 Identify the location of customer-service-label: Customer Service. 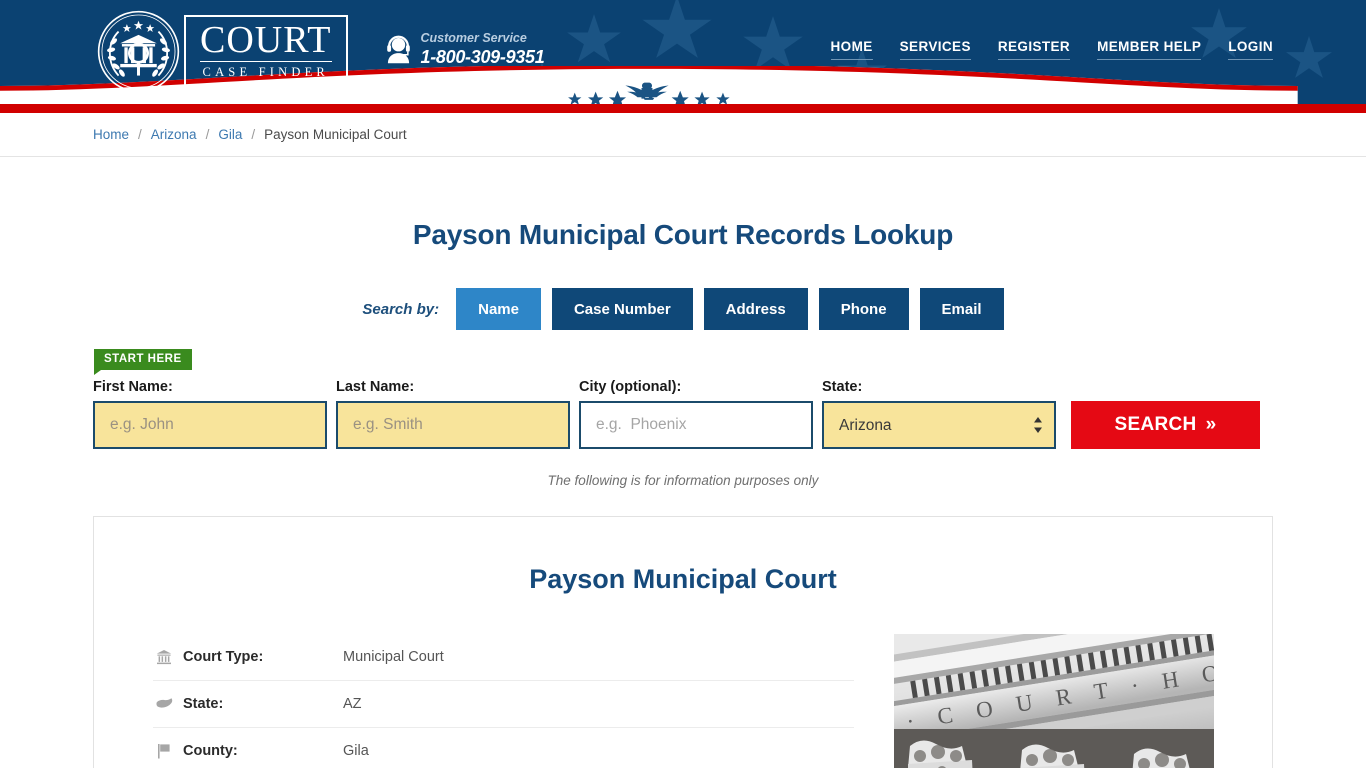
(473, 38).